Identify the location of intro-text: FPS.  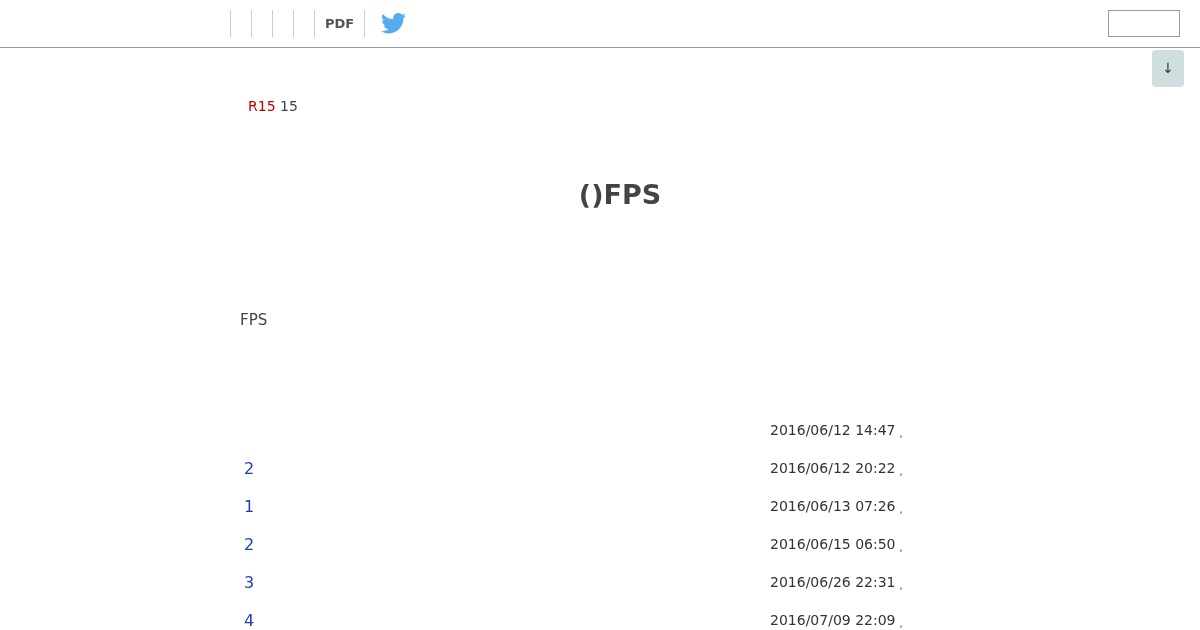
(254, 320).